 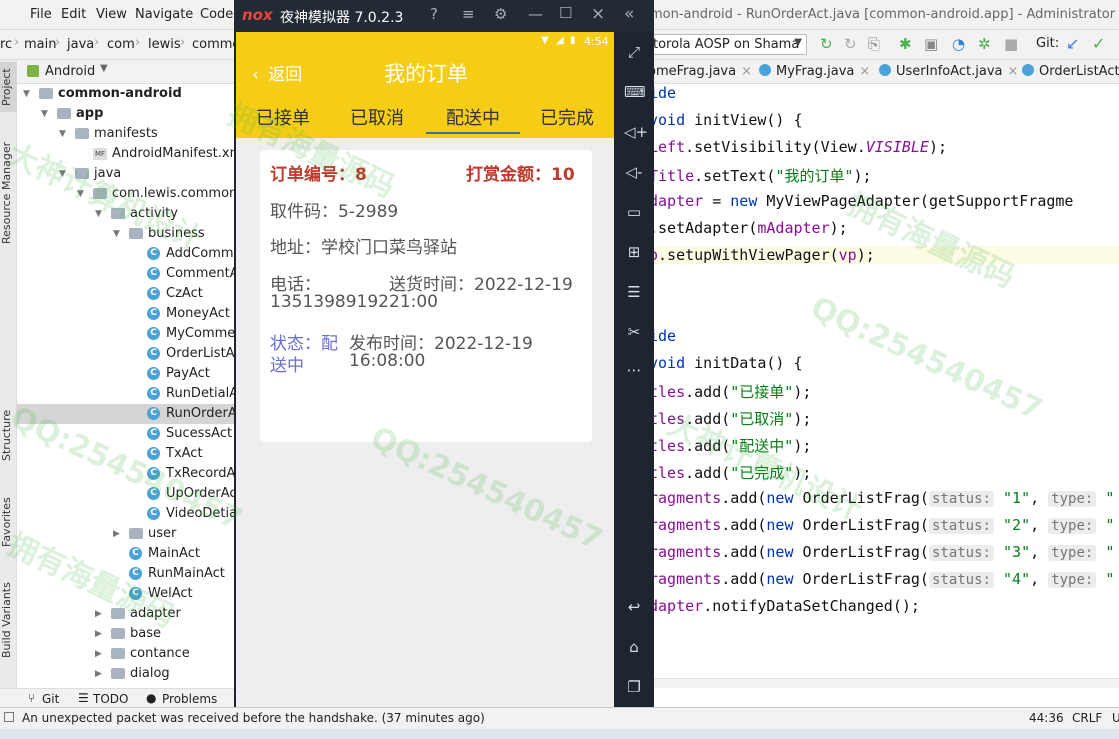 What do you see at coordinates (468, 14) in the screenshot?
I see `menu-icon: ≡` at bounding box center [468, 14].